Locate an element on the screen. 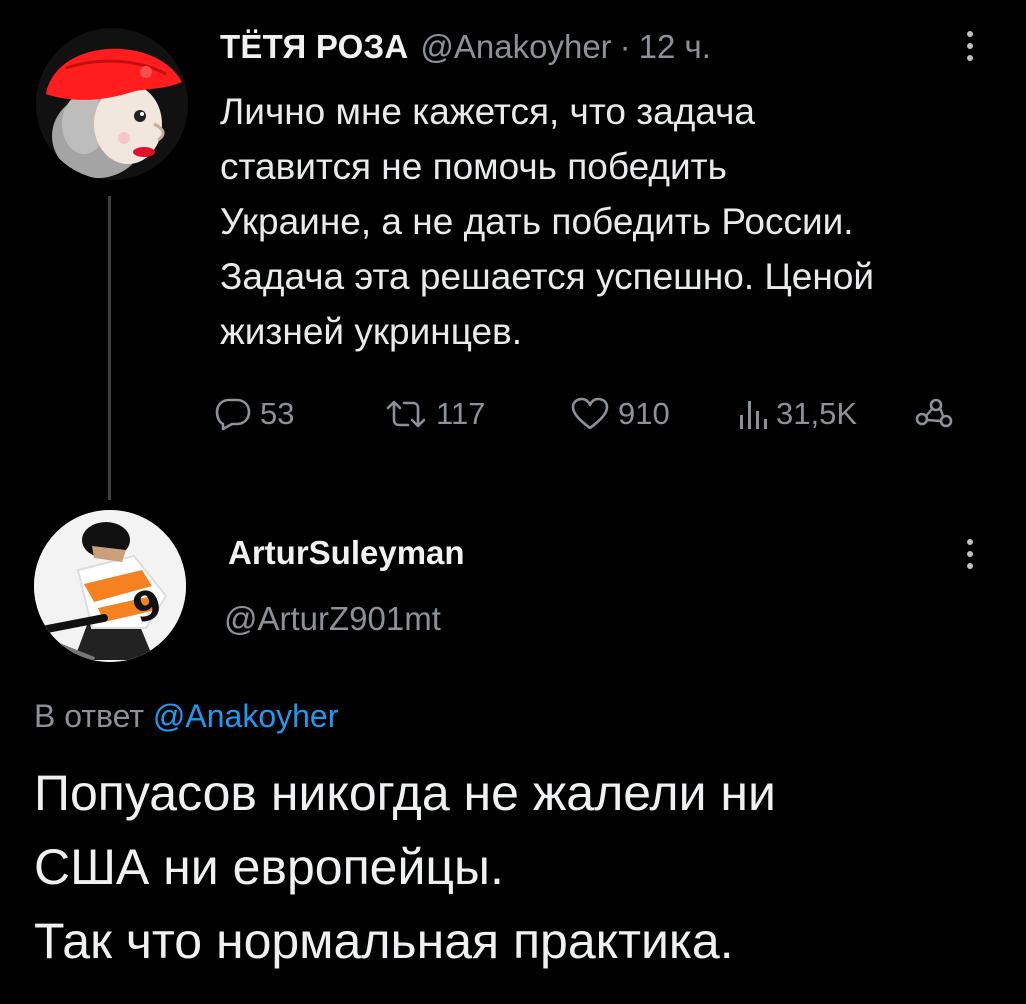  views-icon is located at coordinates (753, 414).